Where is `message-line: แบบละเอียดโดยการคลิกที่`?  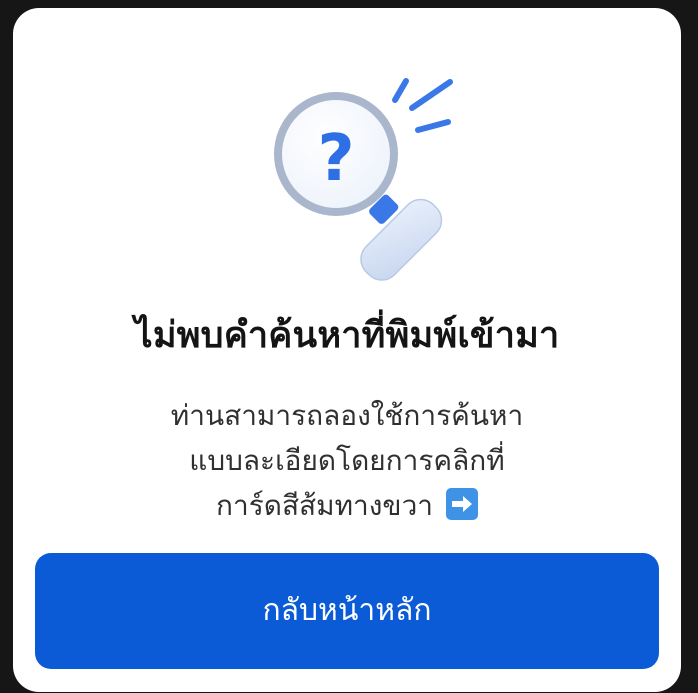 message-line: แบบละเอียดโดยการคลิกที่ is located at coordinates (347, 460).